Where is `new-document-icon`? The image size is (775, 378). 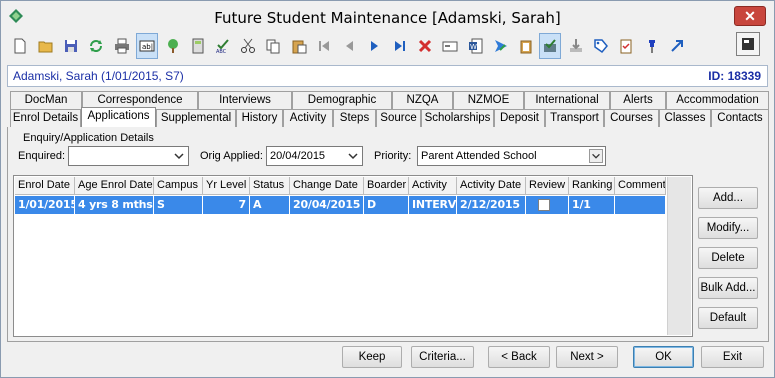 new-document-icon is located at coordinates (20, 46).